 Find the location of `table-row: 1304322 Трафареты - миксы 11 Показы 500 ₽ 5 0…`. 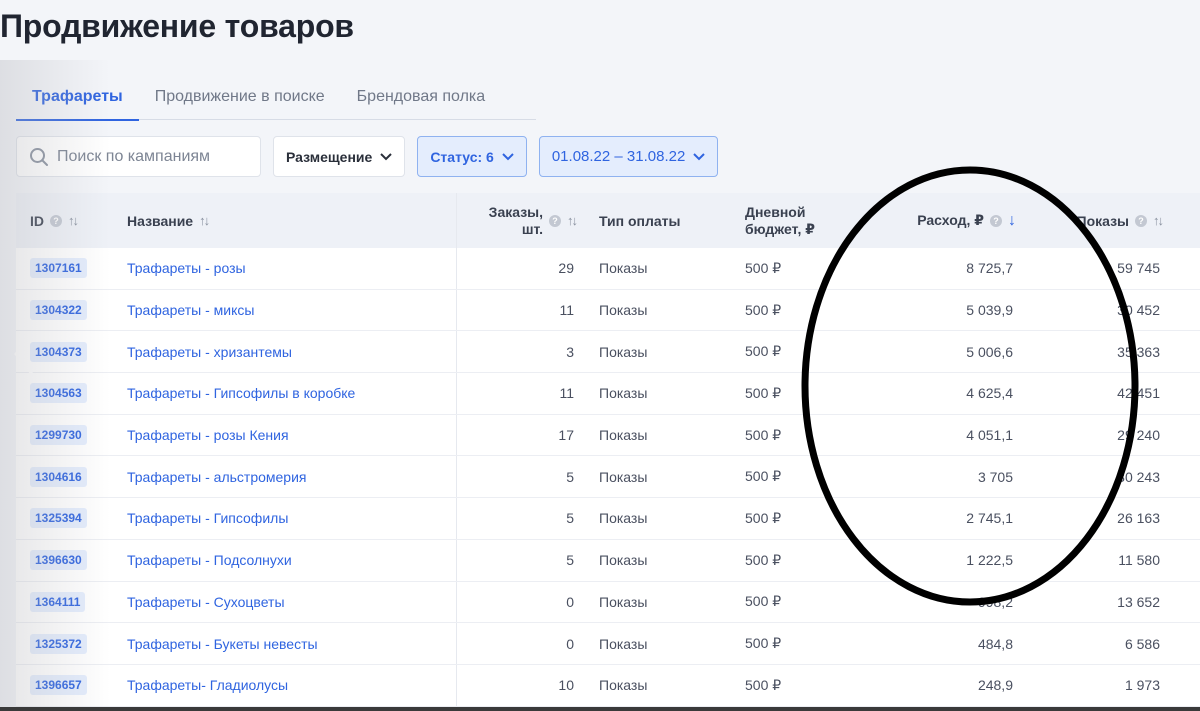

table-row: 1304322 Трафареты - миксы 11 Показы 500 ₽ 5 0… is located at coordinates (608, 311).